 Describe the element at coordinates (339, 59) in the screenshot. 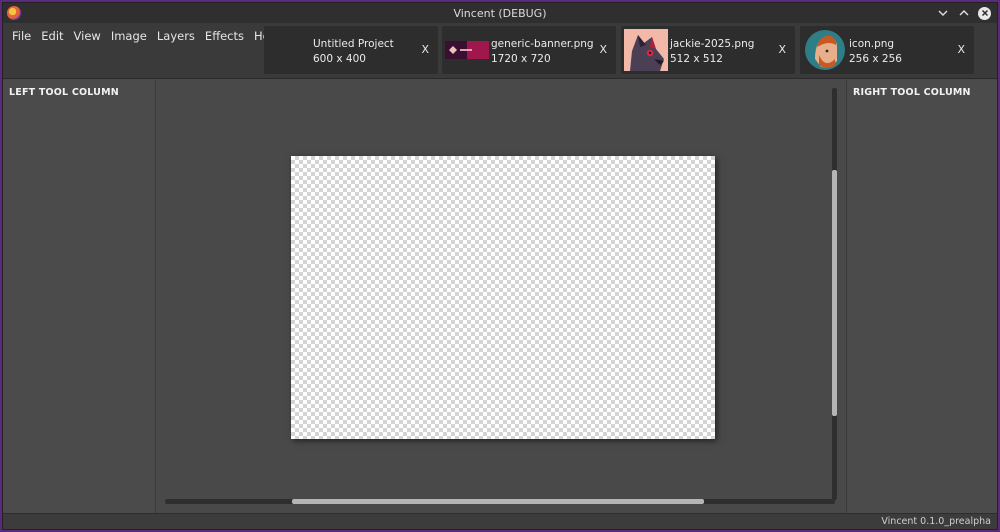

I see `tab-size: 600 x 400` at that location.